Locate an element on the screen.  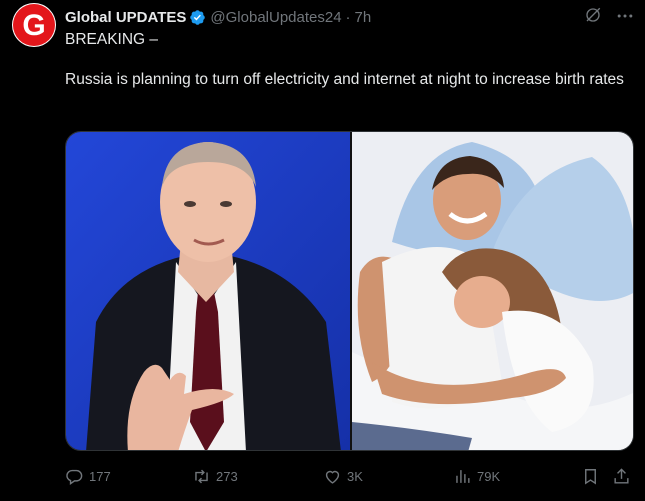
bookmark-icon is located at coordinates (590, 476).